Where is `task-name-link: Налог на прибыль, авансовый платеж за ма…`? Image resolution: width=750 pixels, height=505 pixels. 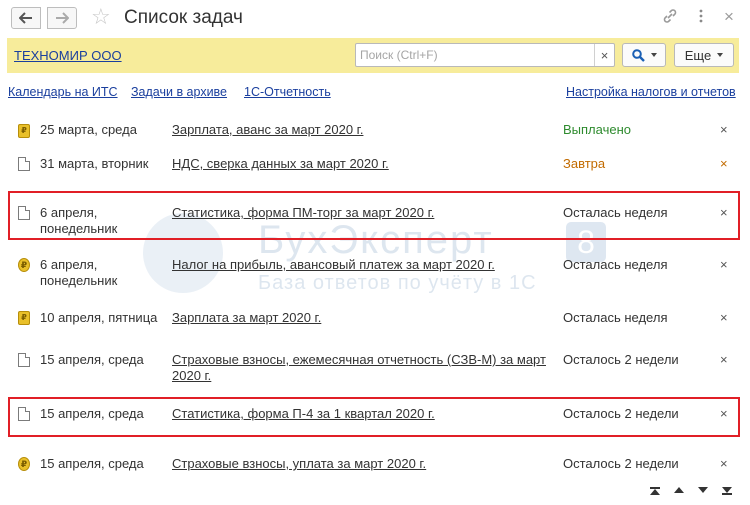 task-name-link: Налог на прибыль, авансовый платеж за ма… is located at coordinates (362, 265).